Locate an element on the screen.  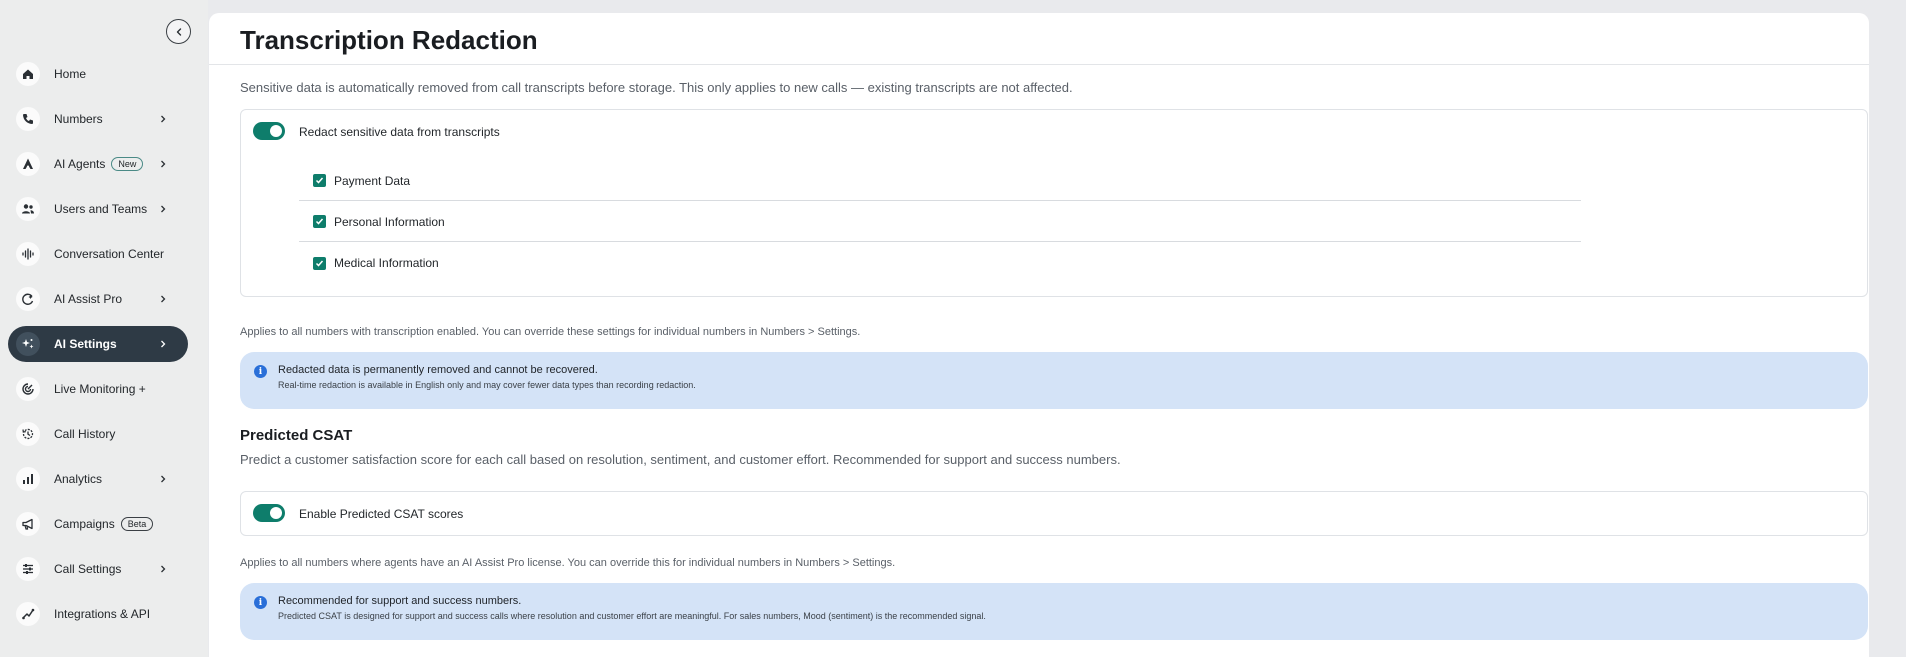
sidebar-item-label: Integrations & API is located at coordinates (102, 614).